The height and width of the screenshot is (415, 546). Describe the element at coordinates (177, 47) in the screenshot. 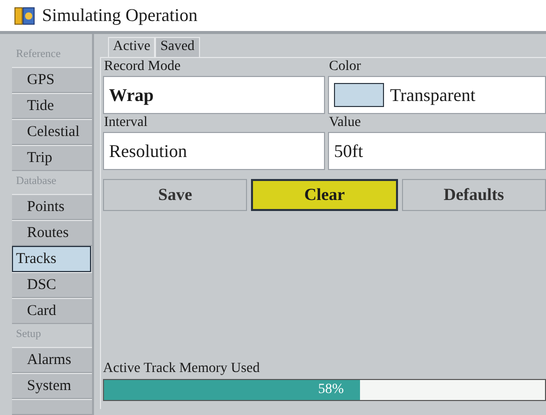

I see `tab: Saved` at that location.